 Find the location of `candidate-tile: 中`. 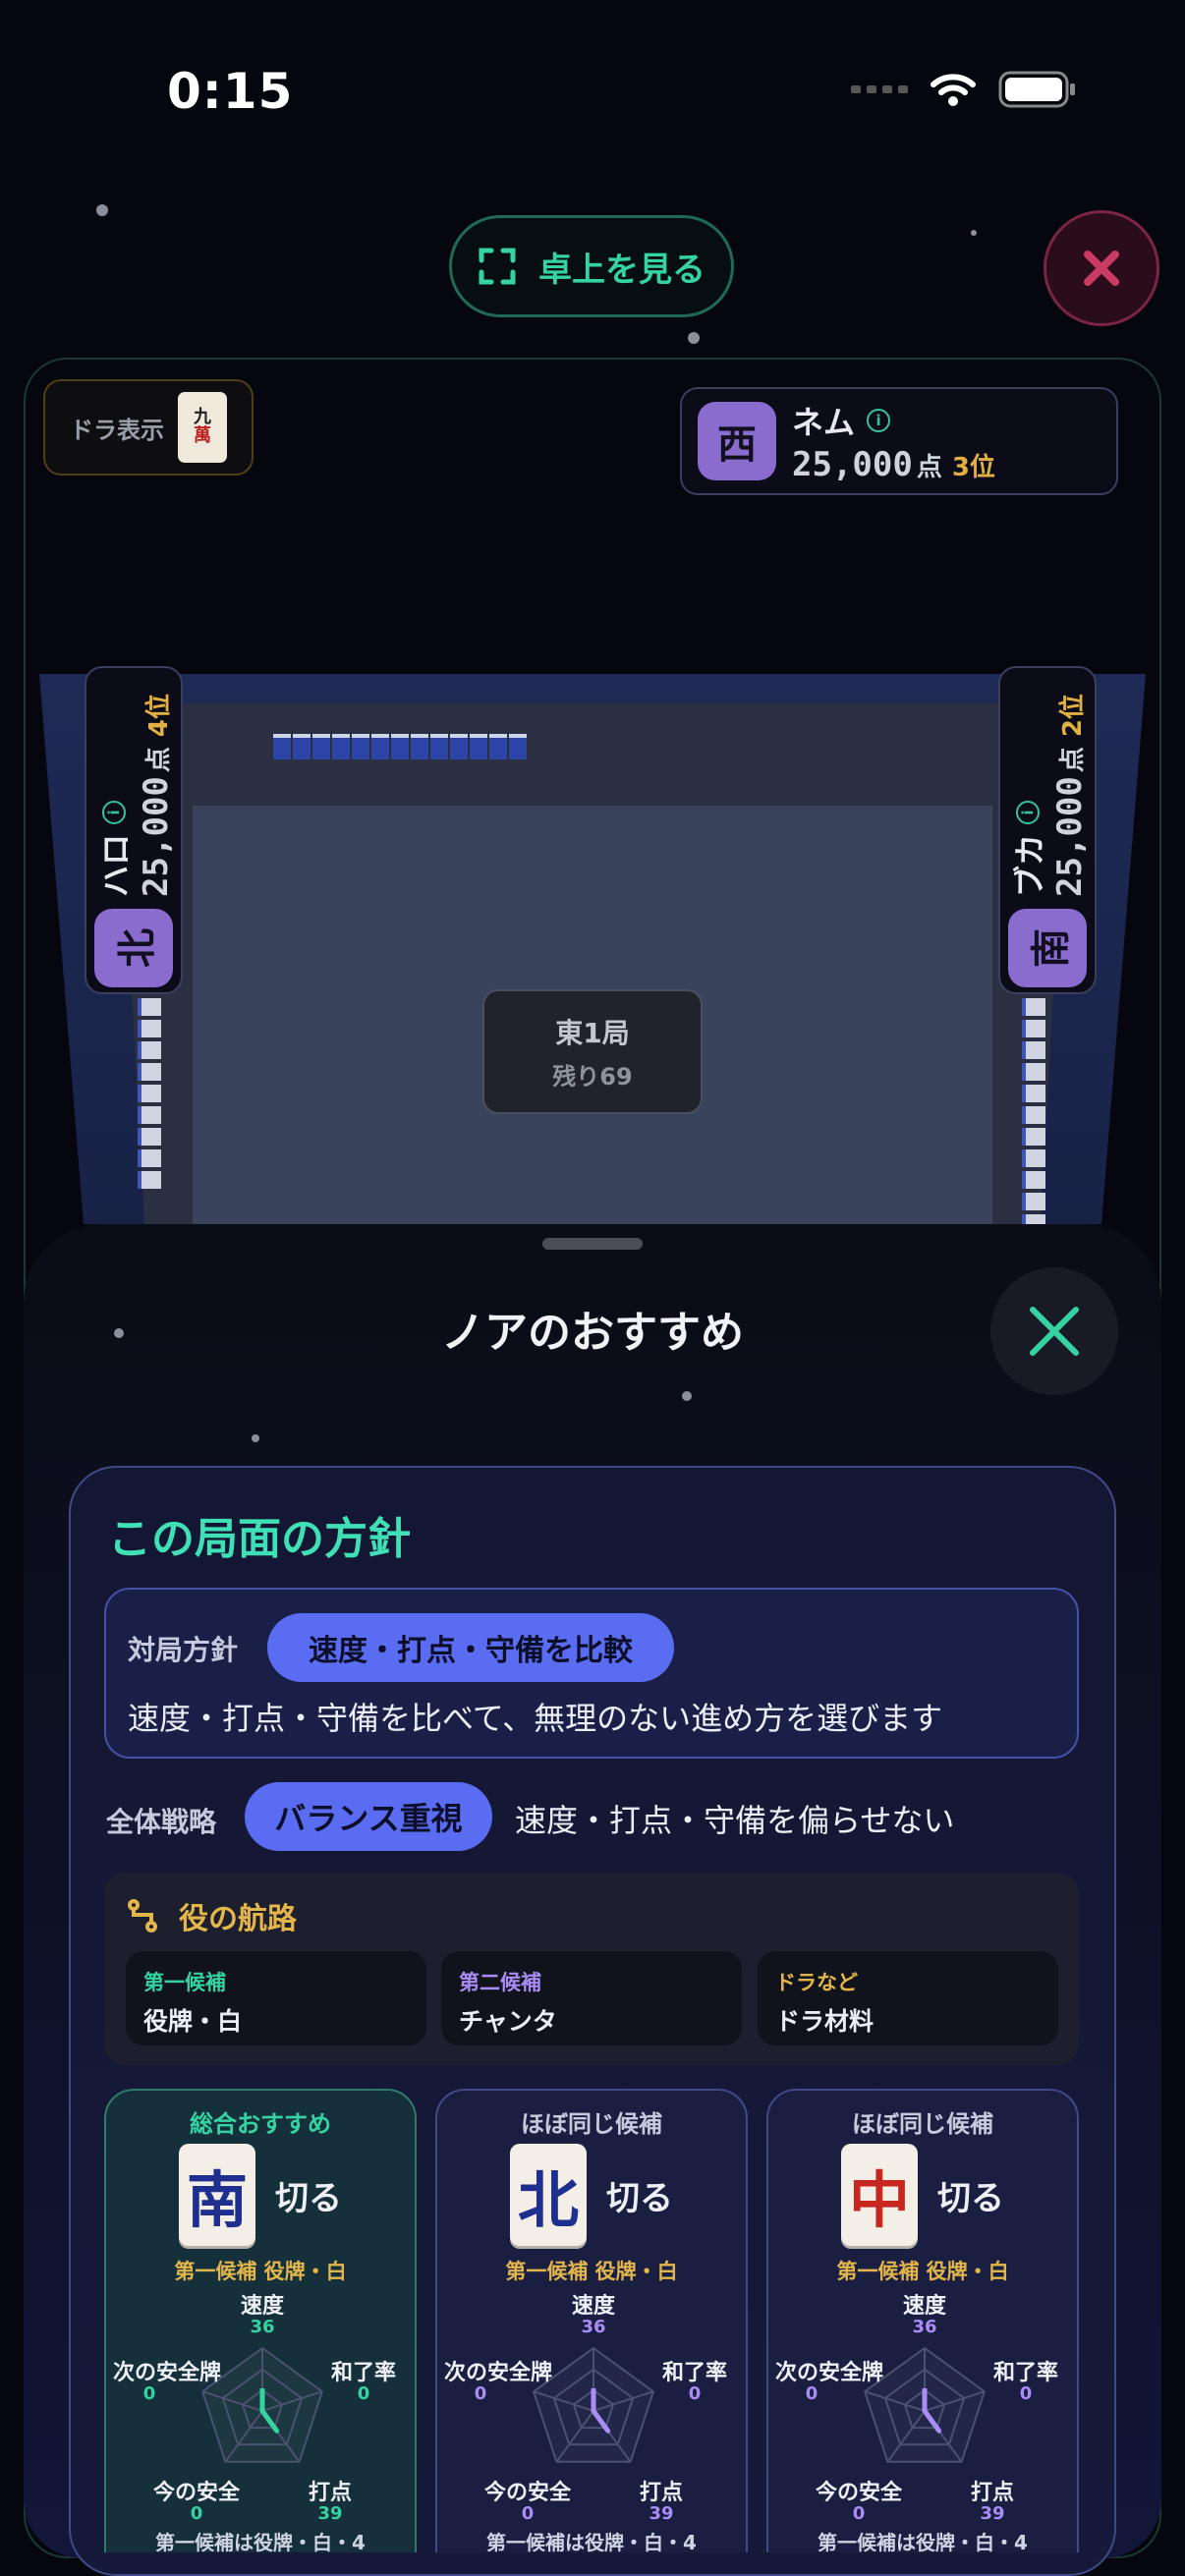

candidate-tile: 中 is located at coordinates (880, 2195).